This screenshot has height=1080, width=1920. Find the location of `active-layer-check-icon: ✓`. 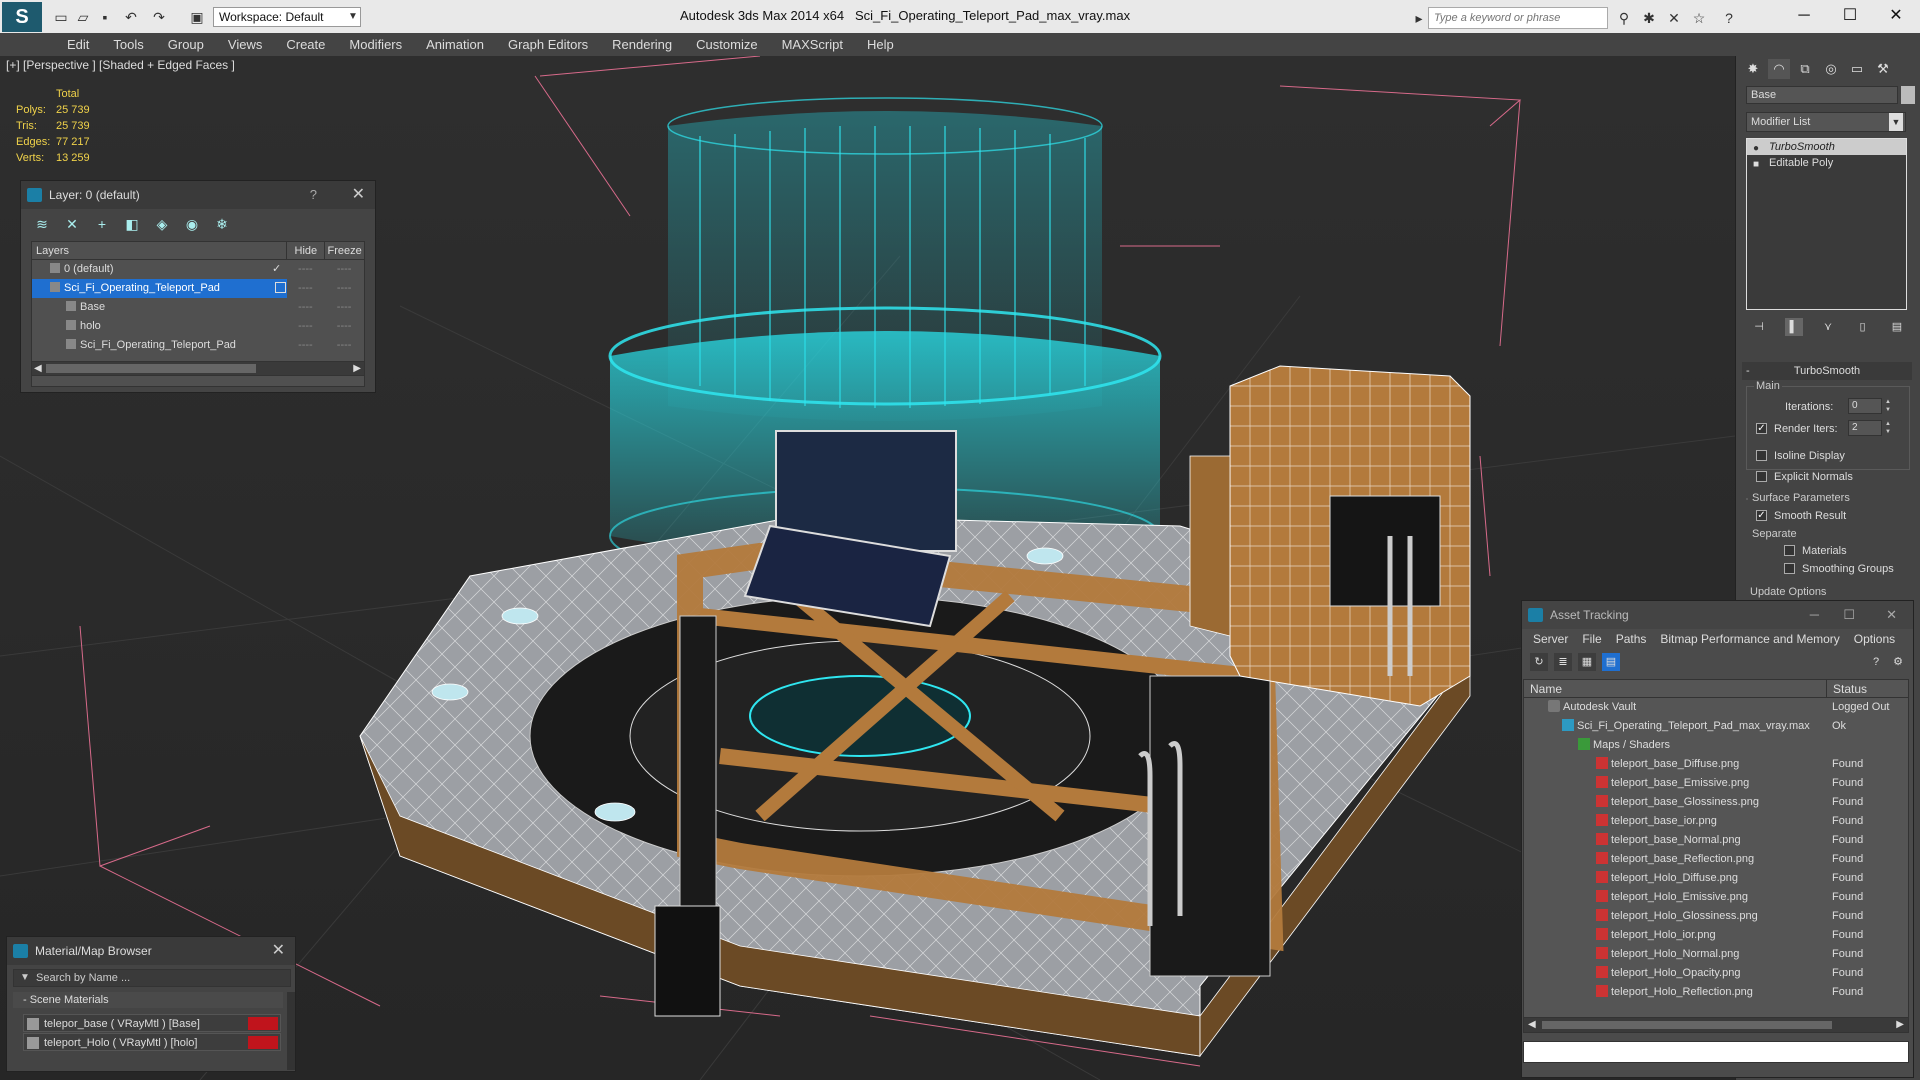

active-layer-check-icon: ✓ is located at coordinates (276, 269).